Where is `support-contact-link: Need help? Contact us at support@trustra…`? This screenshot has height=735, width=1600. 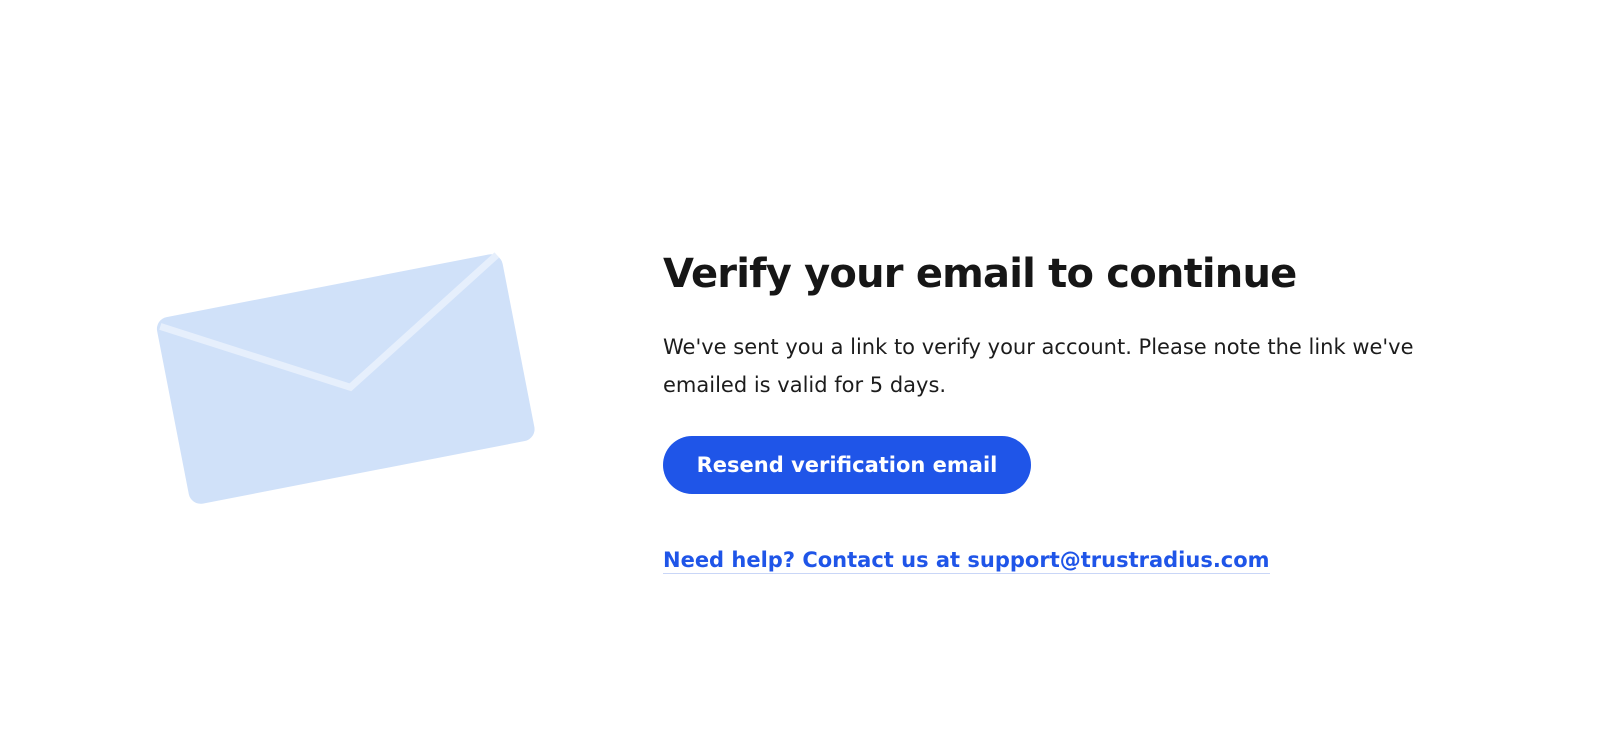
support-contact-link: Need help? Contact us at support@trustra… is located at coordinates (966, 561).